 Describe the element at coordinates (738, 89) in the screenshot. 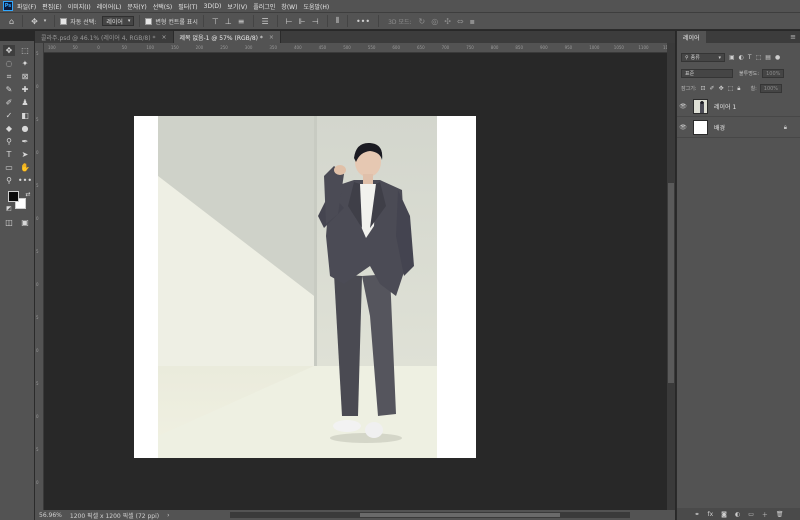

I see `lock-all-icon: 🔒︎` at that location.